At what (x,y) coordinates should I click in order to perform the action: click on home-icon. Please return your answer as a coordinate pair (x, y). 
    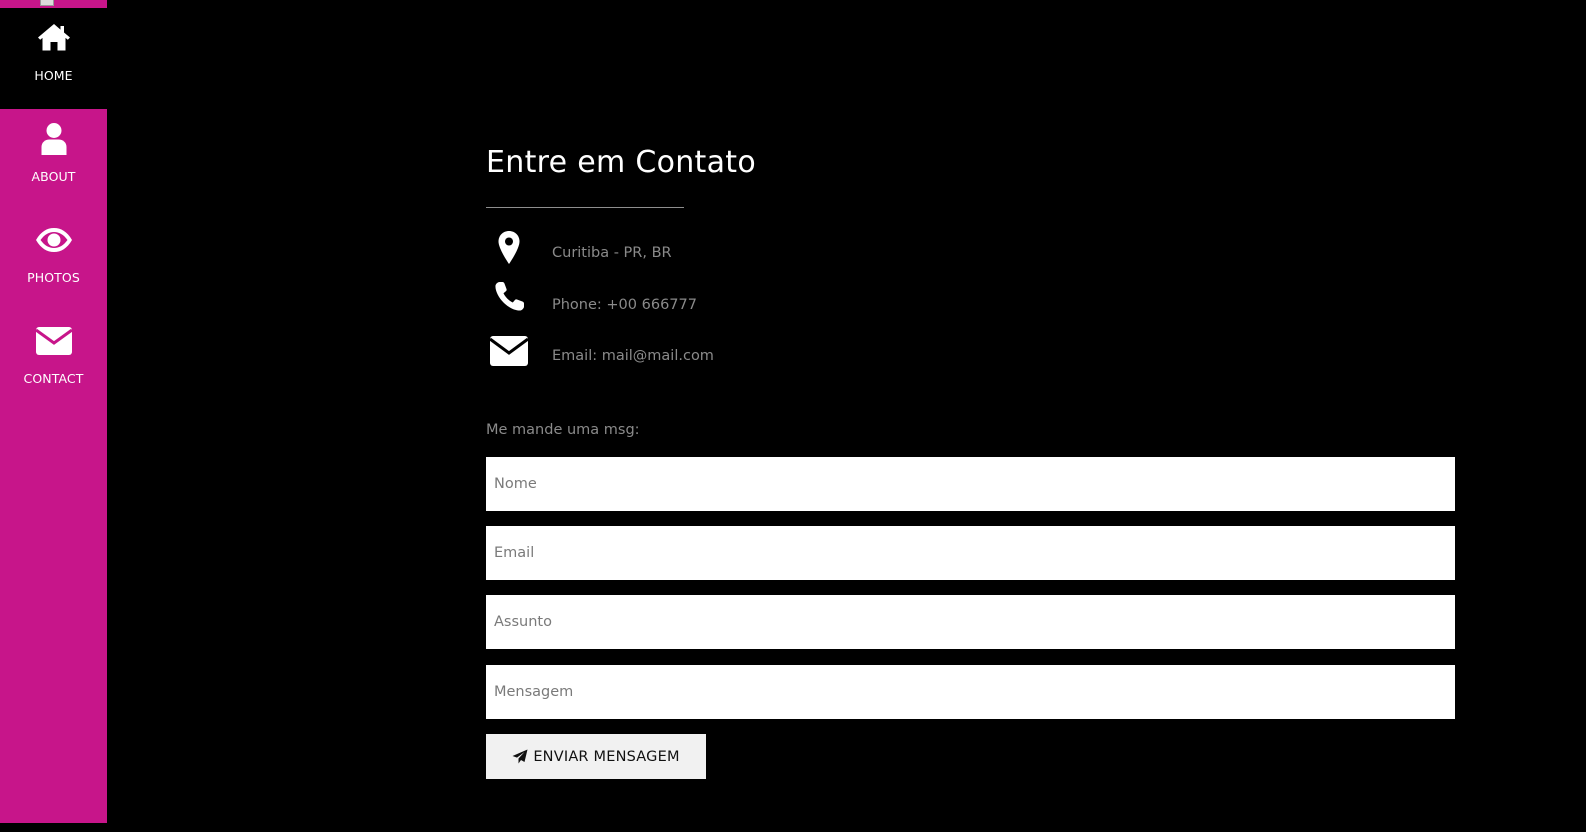
    Looking at the image, I should click on (53, 37).